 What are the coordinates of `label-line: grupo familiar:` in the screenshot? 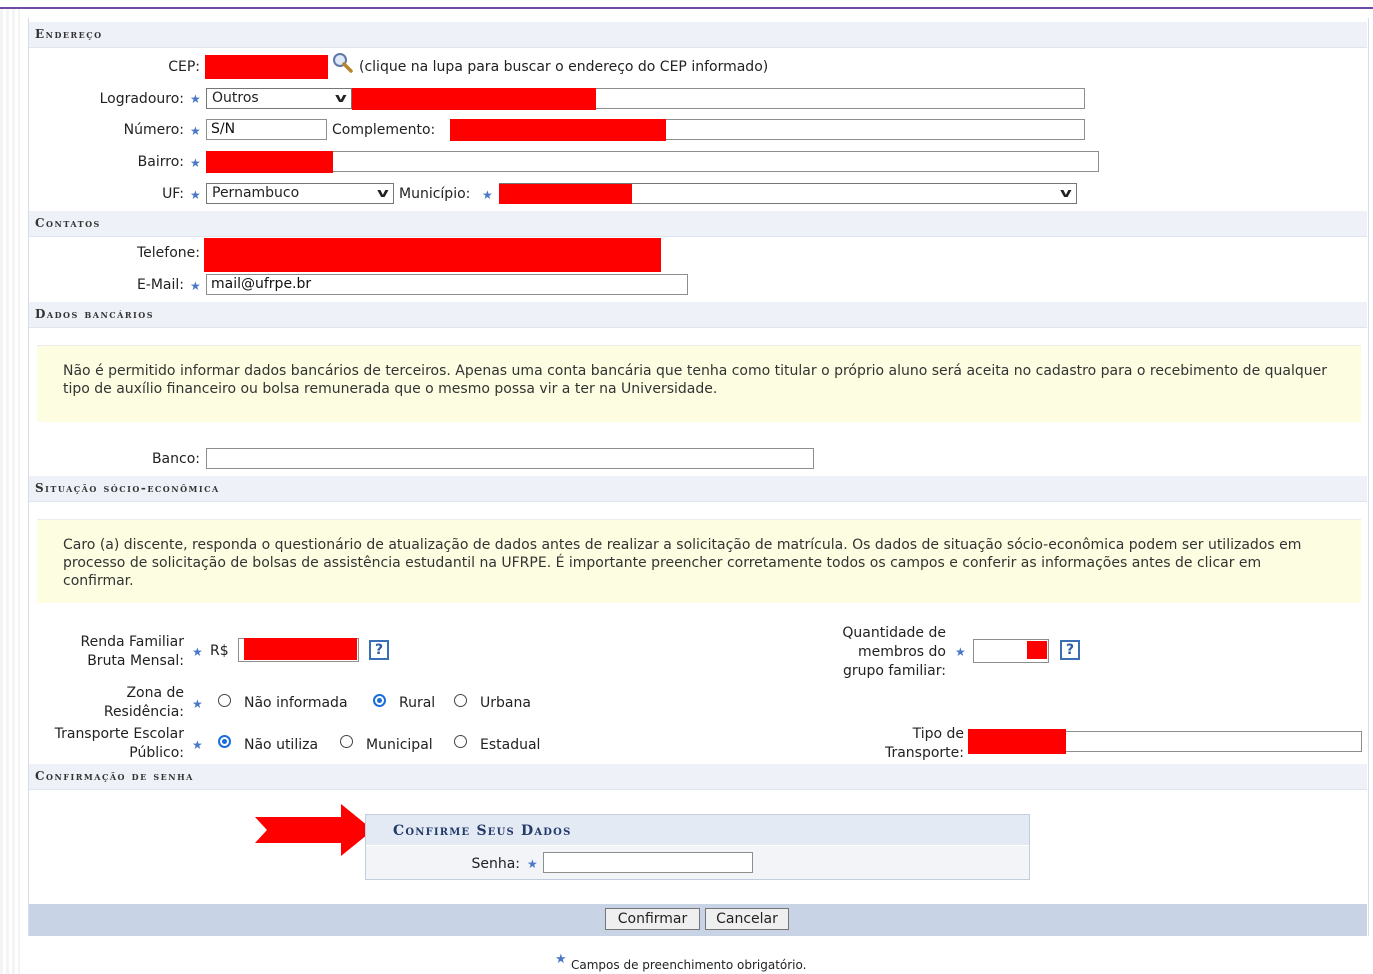 It's located at (894, 671).